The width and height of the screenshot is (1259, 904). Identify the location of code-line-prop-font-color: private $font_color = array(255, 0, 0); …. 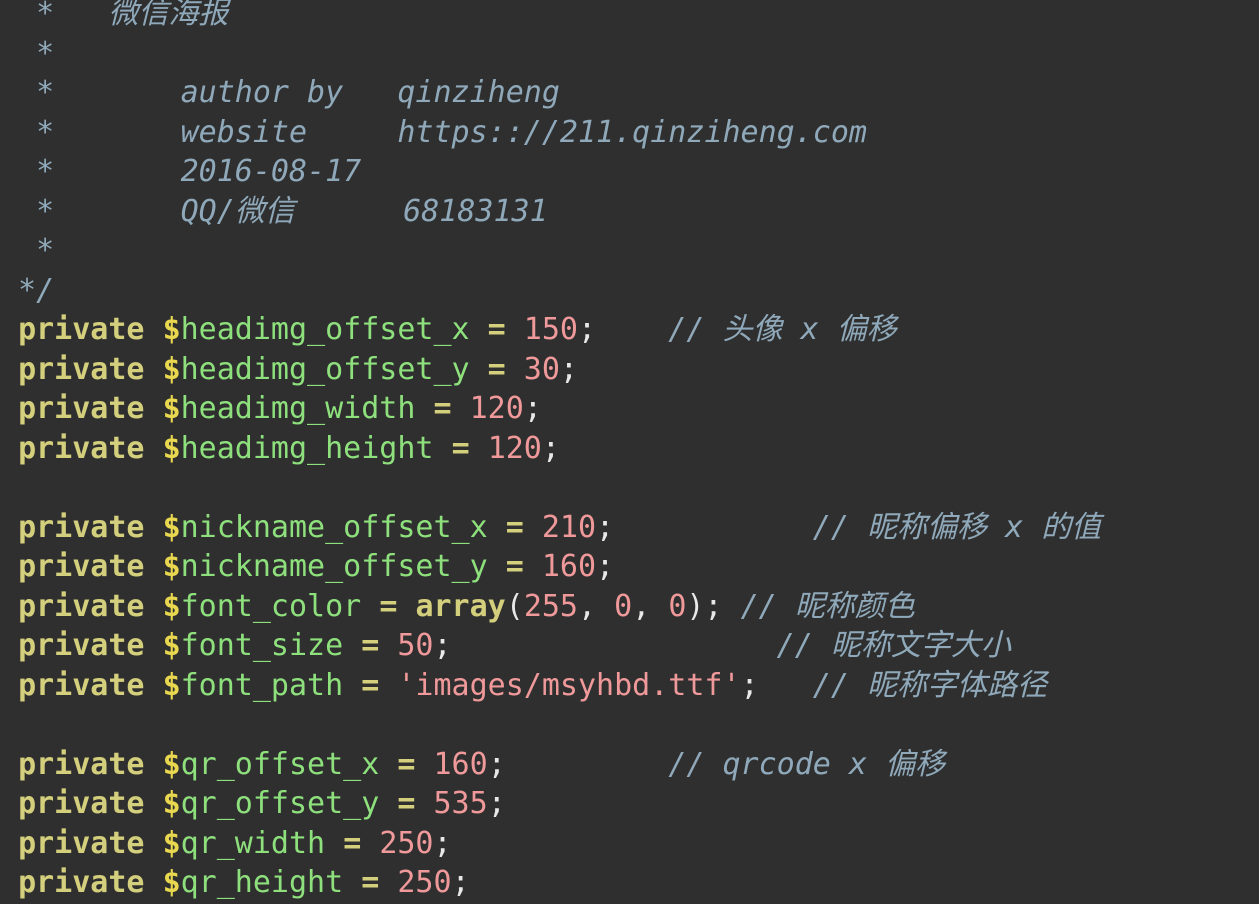
(629, 607).